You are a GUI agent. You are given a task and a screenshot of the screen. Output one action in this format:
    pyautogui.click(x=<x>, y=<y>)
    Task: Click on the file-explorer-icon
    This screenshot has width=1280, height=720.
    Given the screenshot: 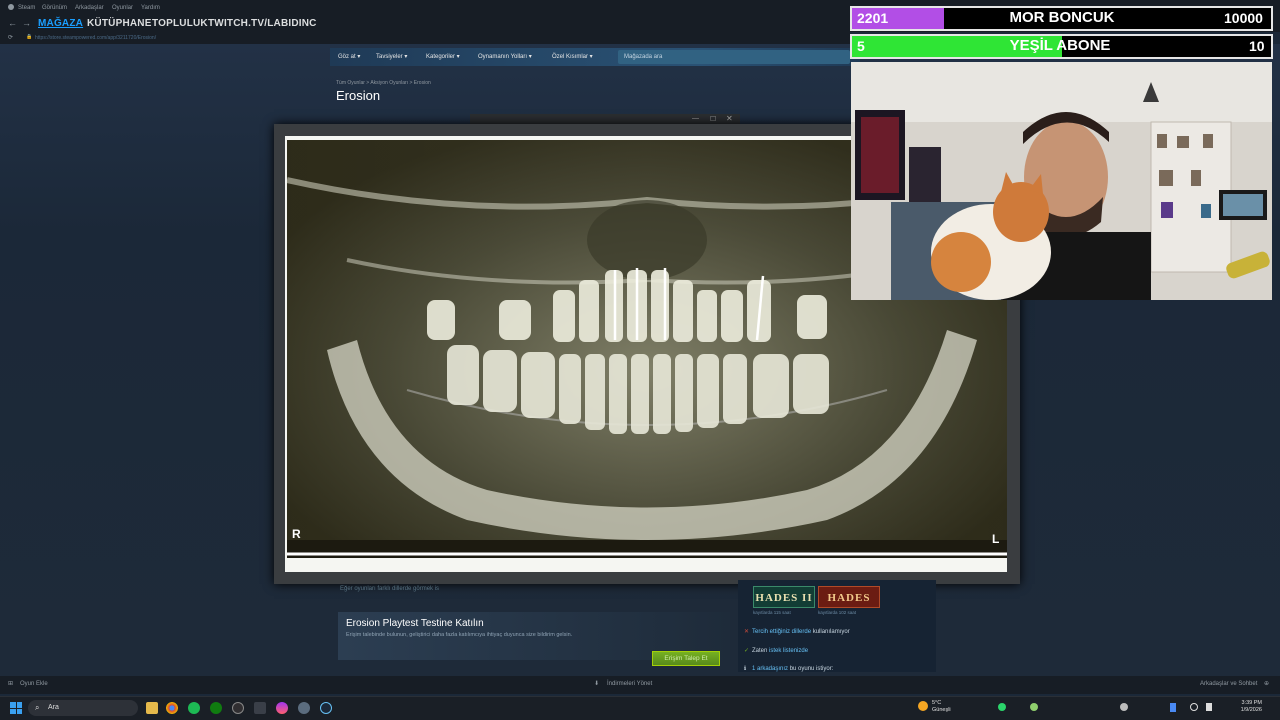 What is the action you would take?
    pyautogui.click(x=152, y=708)
    